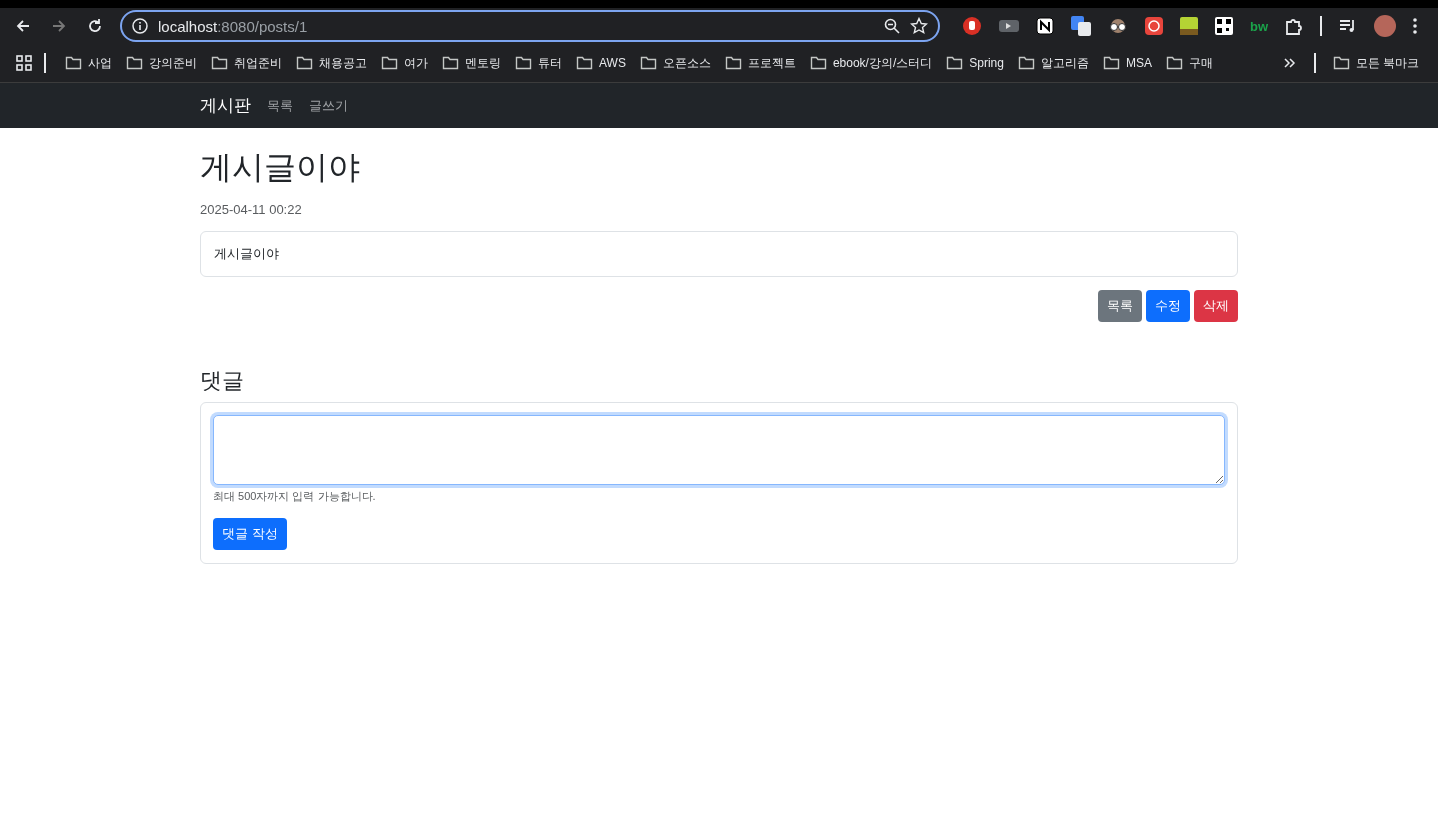 This screenshot has width=1438, height=818. Describe the element at coordinates (188, 26) in the screenshot. I see `url-host: localhost` at that location.